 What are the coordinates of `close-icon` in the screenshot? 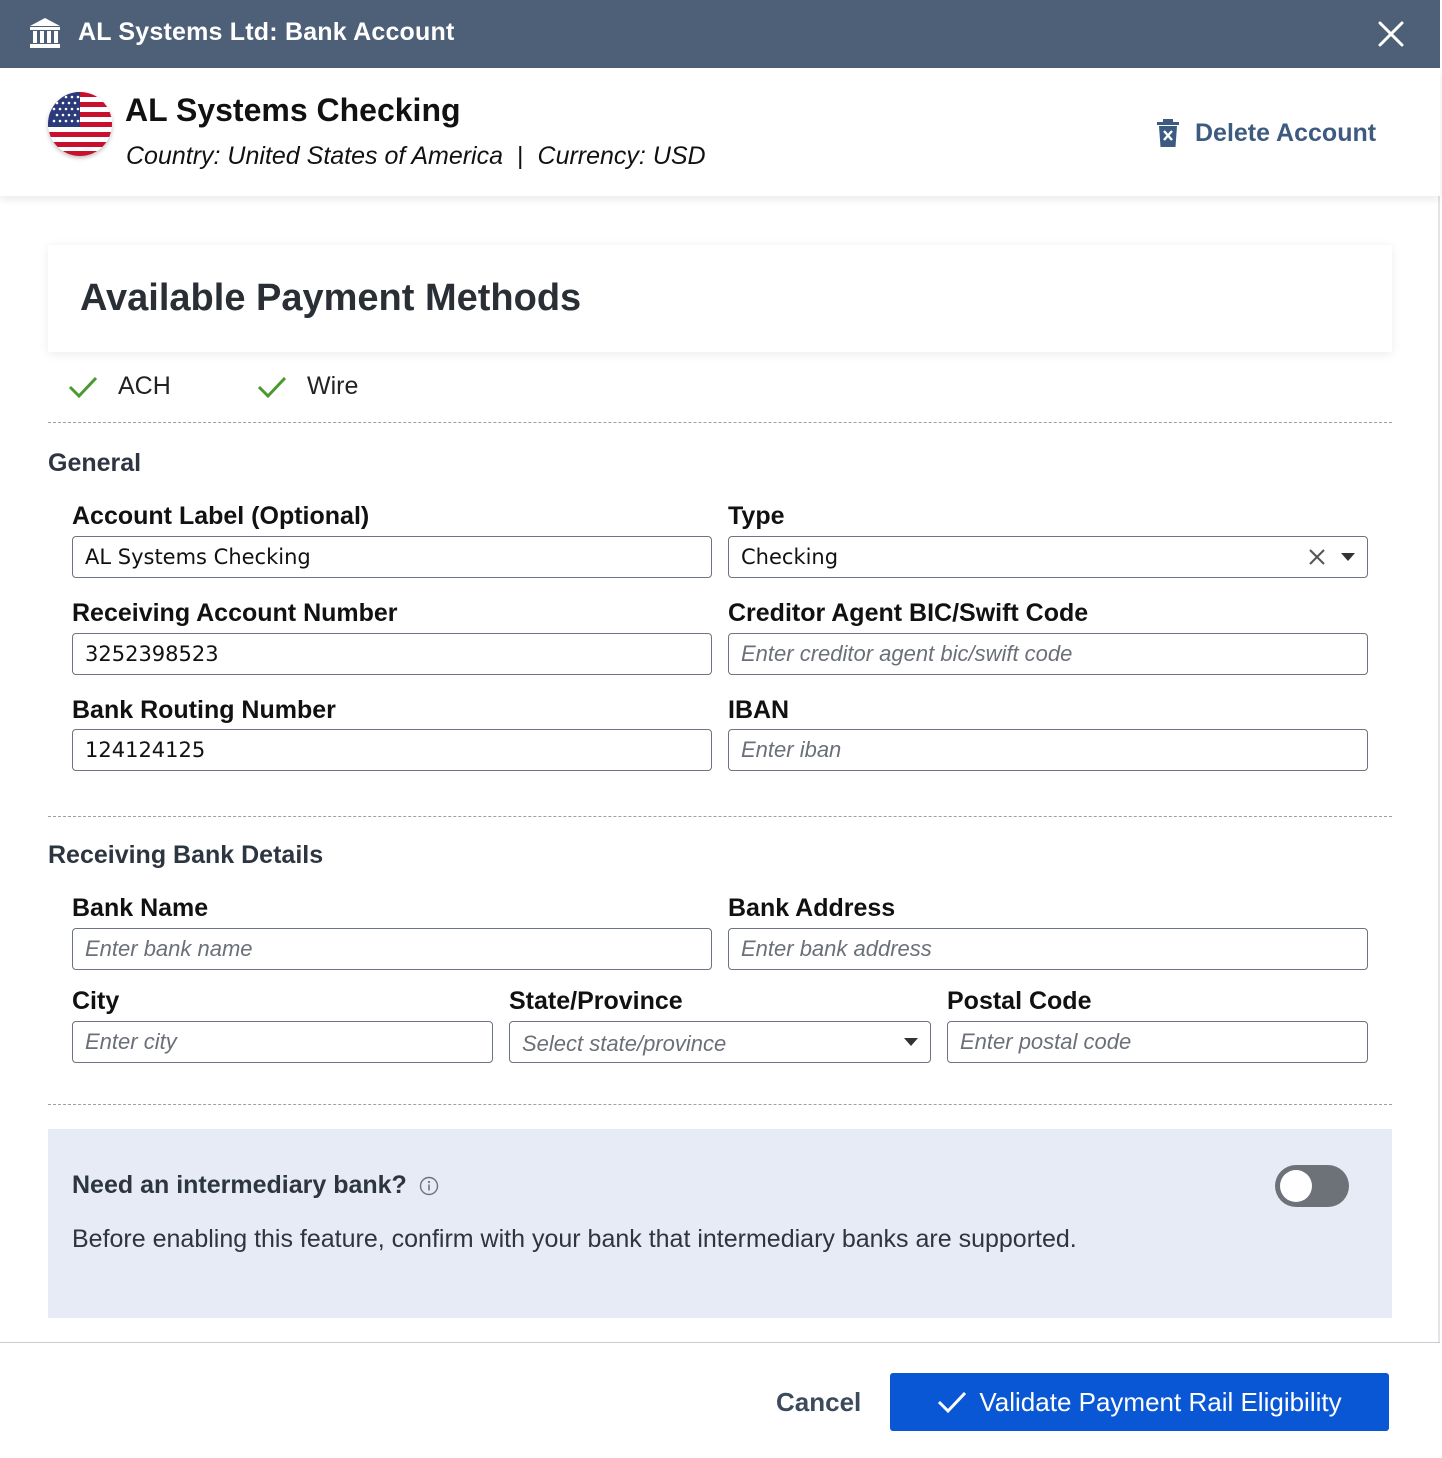 It's located at (1391, 34).